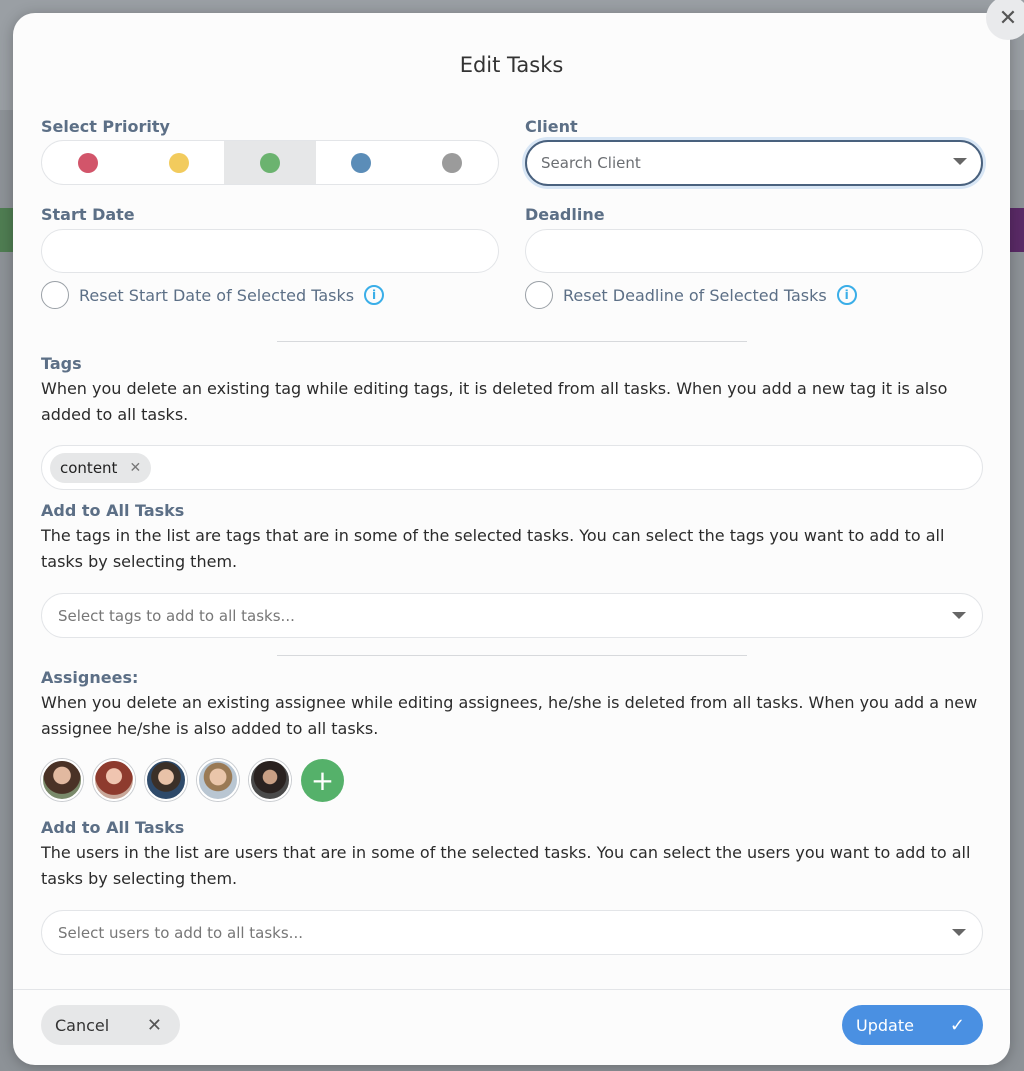  I want to click on tag-chip-label: content, so click(89, 467).